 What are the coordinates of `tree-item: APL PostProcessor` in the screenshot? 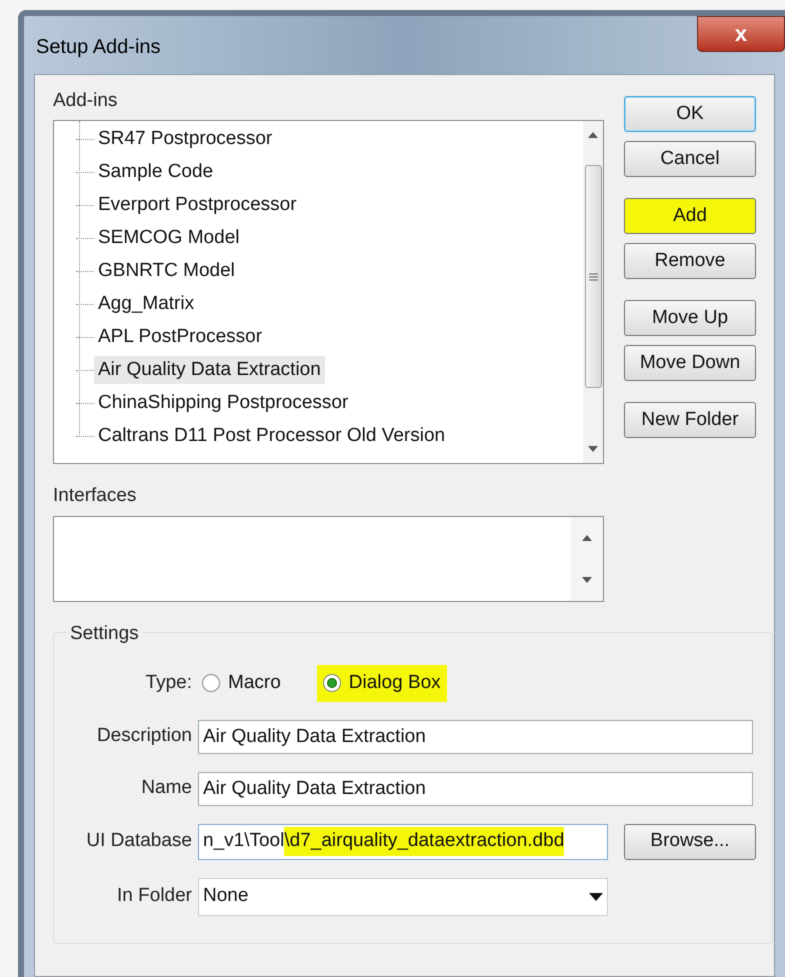 It's located at (180, 337).